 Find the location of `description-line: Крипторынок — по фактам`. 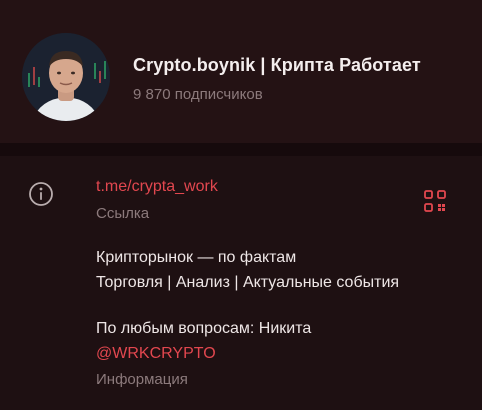

description-line: Крипторынок — по фактам is located at coordinates (196, 257).